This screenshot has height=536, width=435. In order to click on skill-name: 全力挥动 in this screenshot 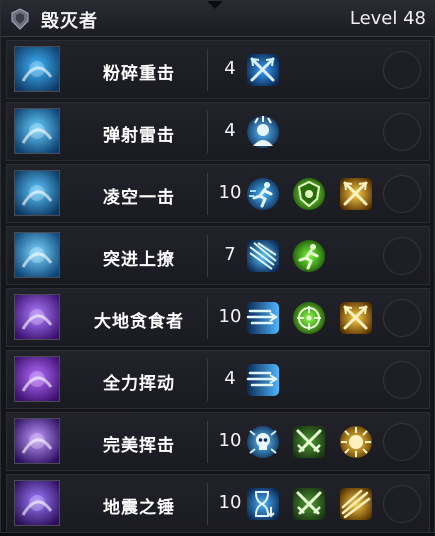, I will do `click(139, 384)`.